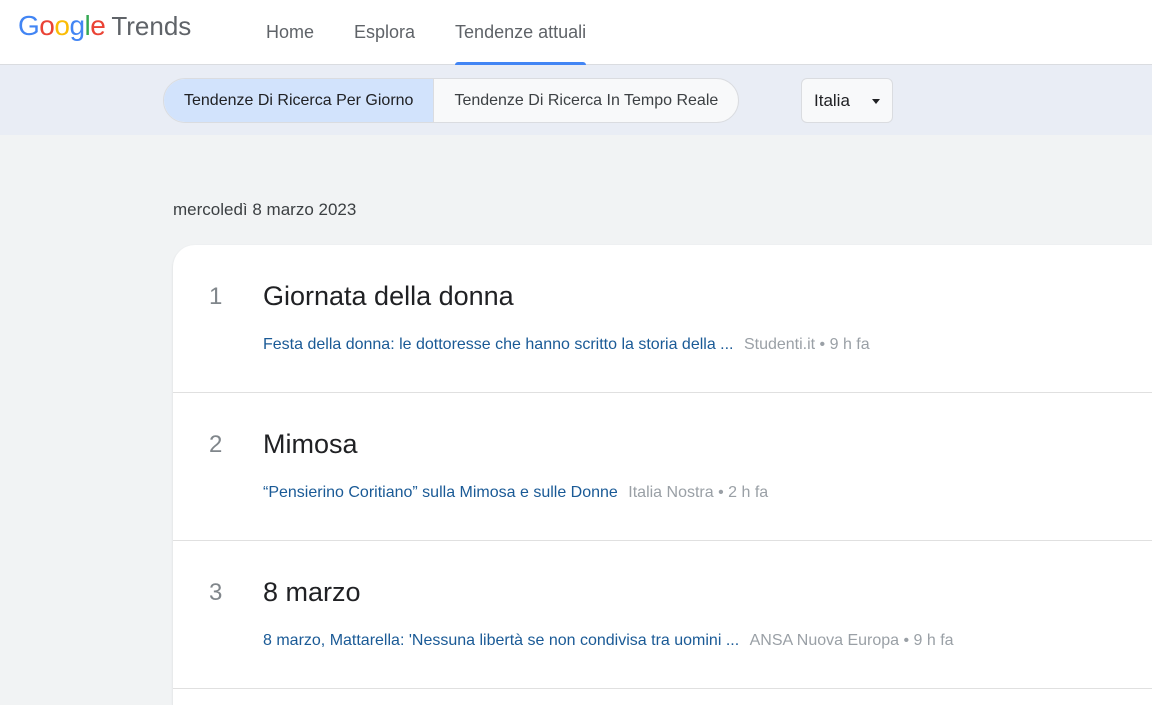 The height and width of the screenshot is (705, 1152). Describe the element at coordinates (310, 444) in the screenshot. I see `trend-title: Mimosa` at that location.